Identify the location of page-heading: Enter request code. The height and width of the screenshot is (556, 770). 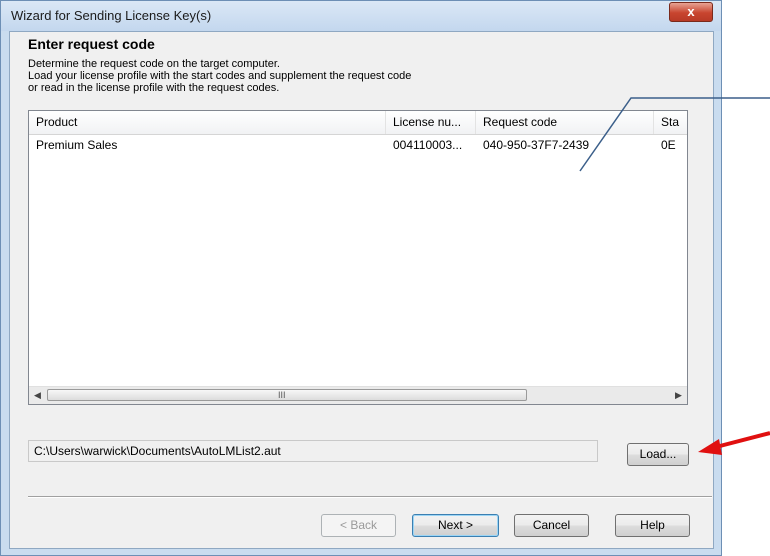
(91, 44).